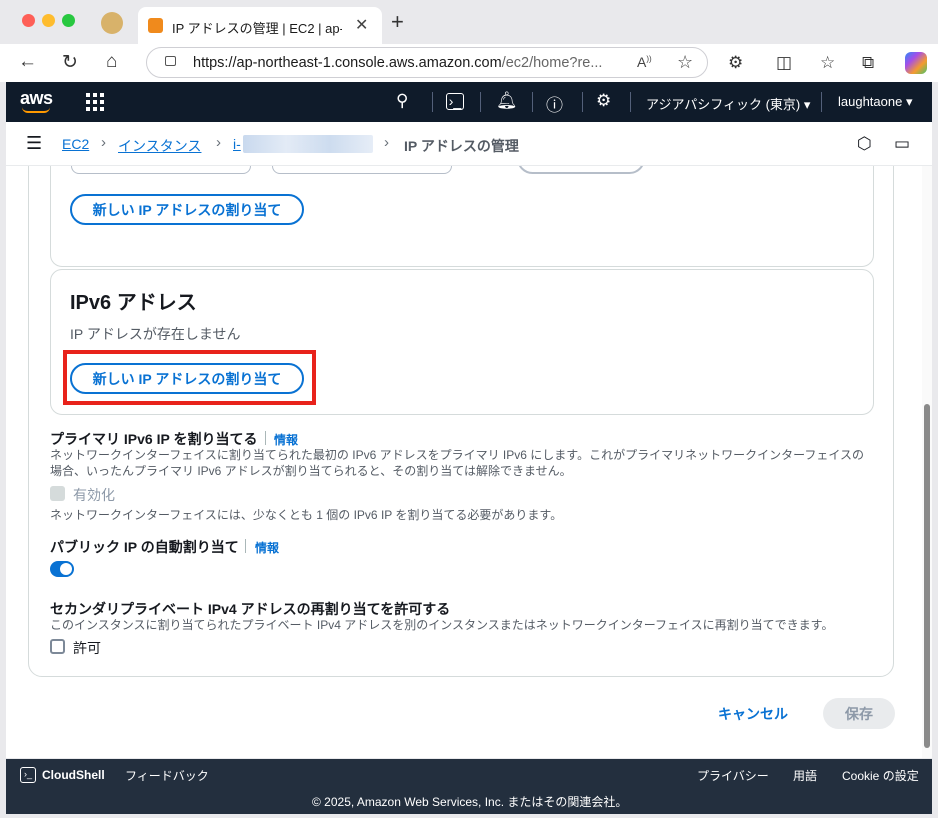  What do you see at coordinates (154, 439) in the screenshot?
I see `primary-ipv6-label: プライマリ IPv6 IP を割り当てる` at bounding box center [154, 439].